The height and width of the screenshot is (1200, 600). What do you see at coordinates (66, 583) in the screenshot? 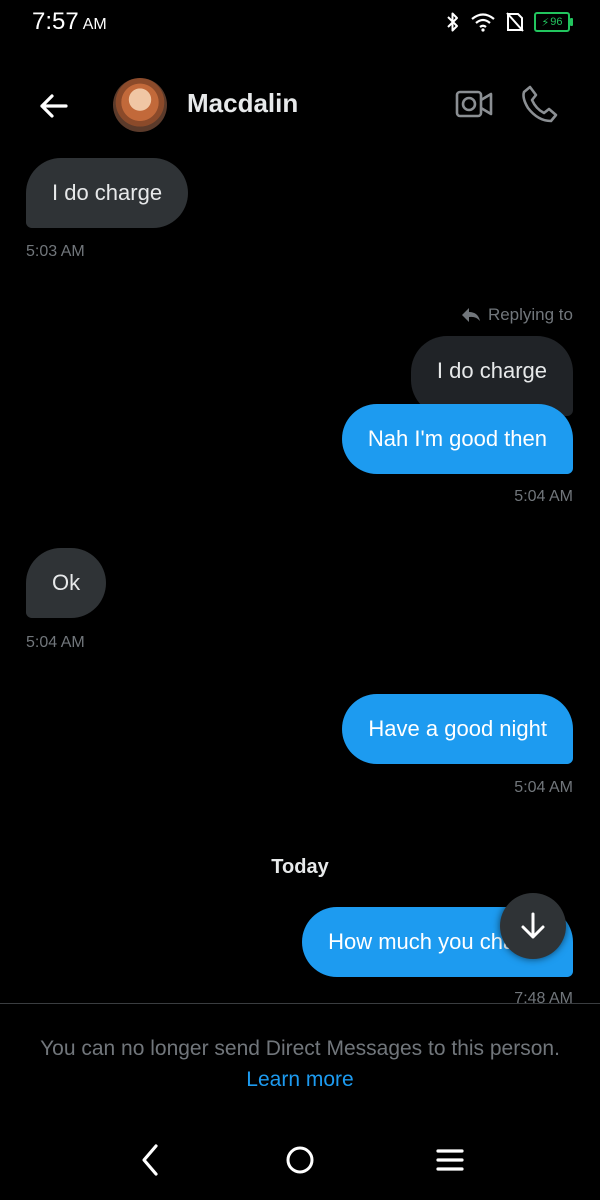
I see `message-bubble-incoming: Ok` at bounding box center [66, 583].